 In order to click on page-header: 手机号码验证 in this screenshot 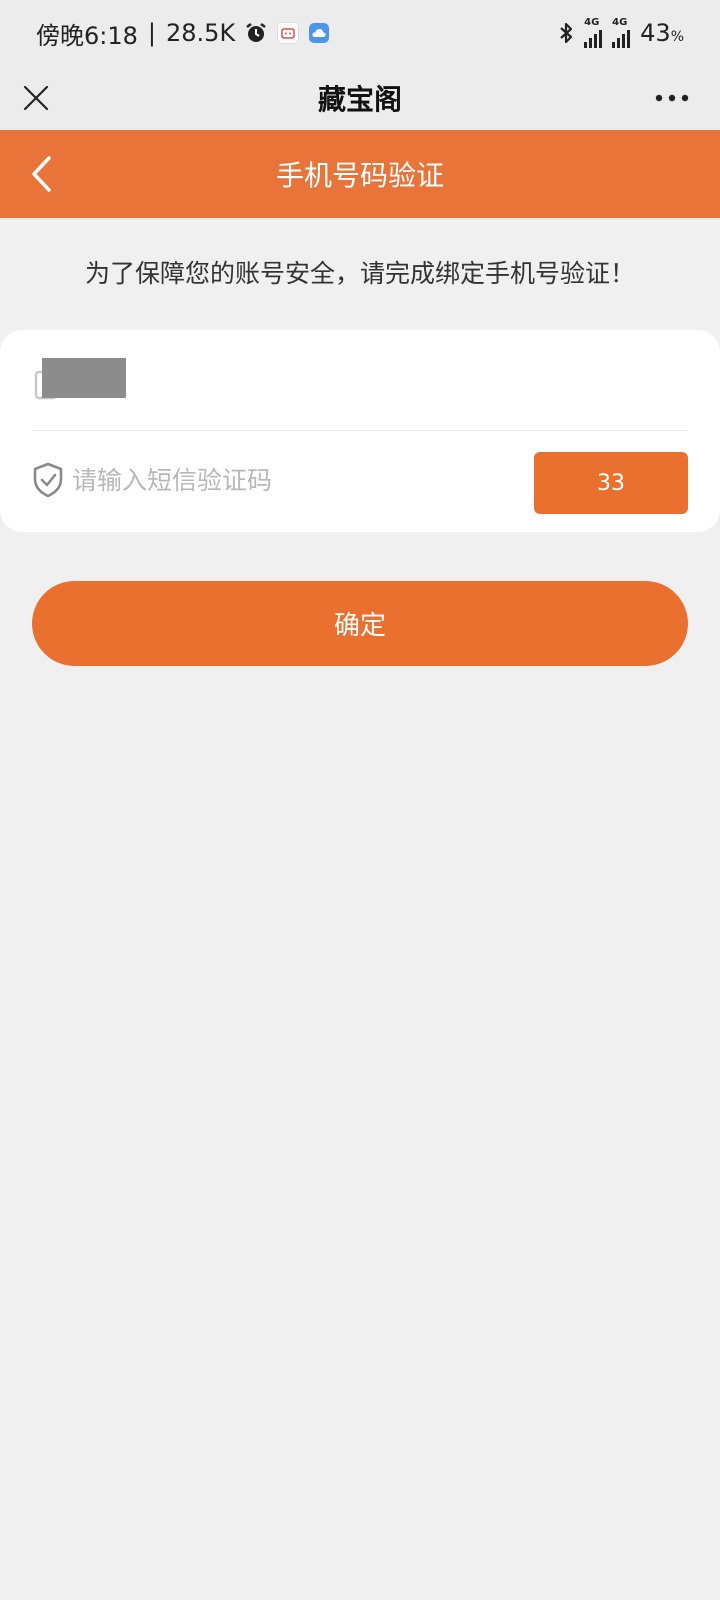, I will do `click(360, 174)`.